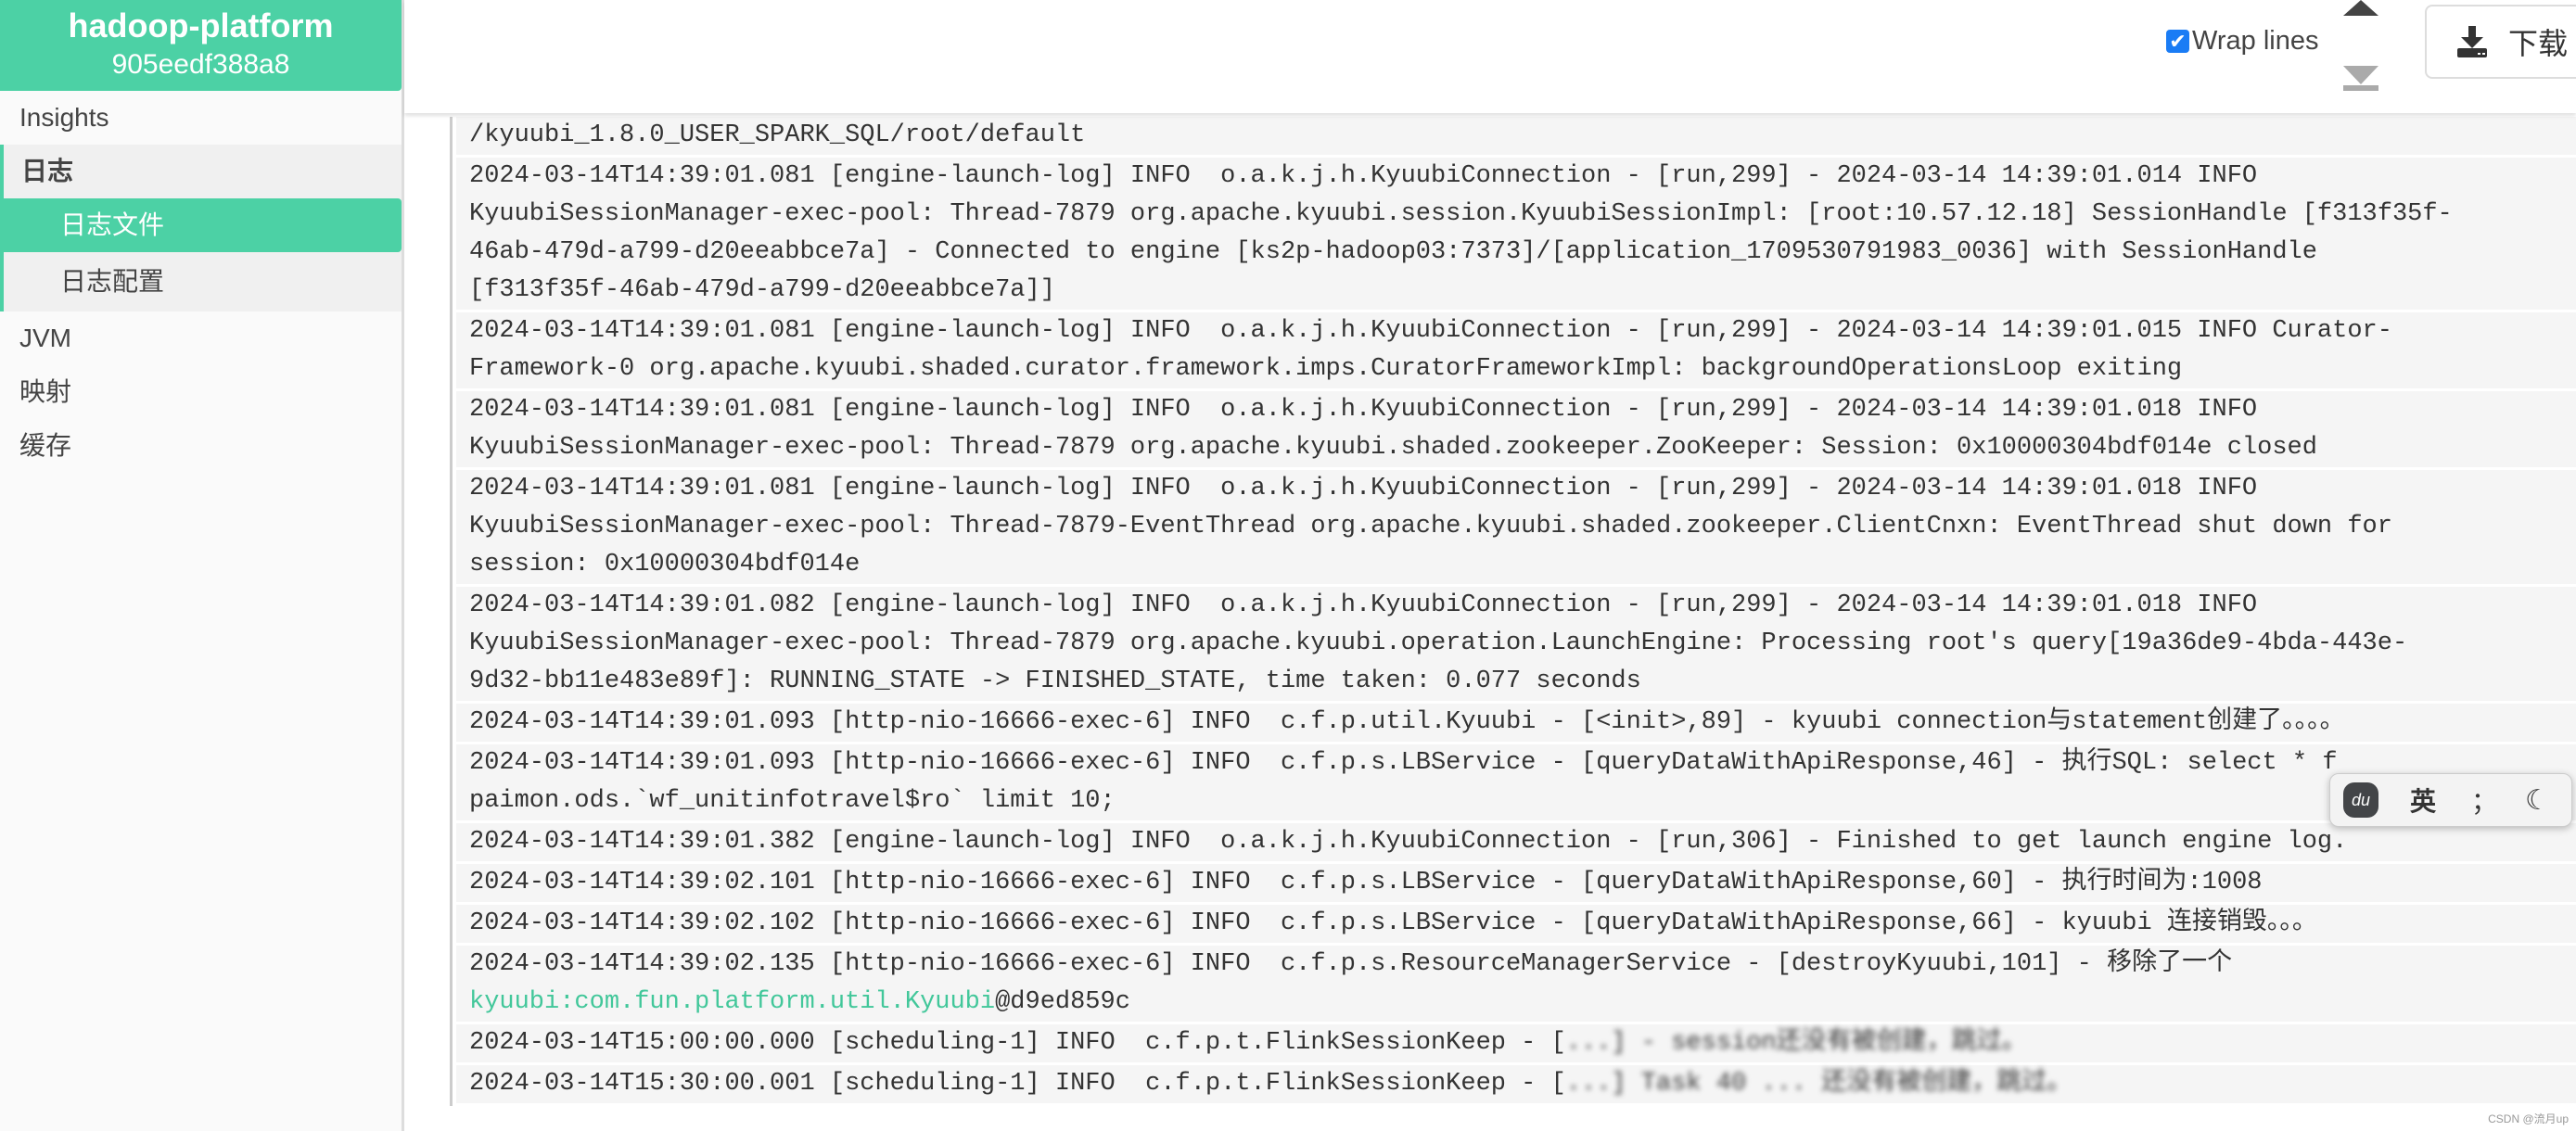 The height and width of the screenshot is (1131, 2576). I want to click on sidebar-item-mappings: 映射, so click(201, 392).